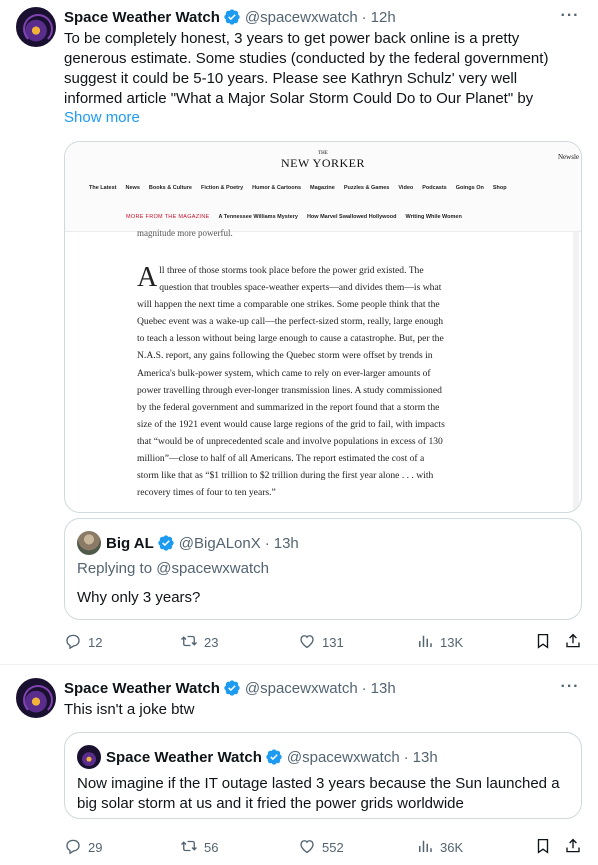 This screenshot has width=598, height=865. I want to click on tweet-actions: 29 56 552 36K, so click(323, 847).